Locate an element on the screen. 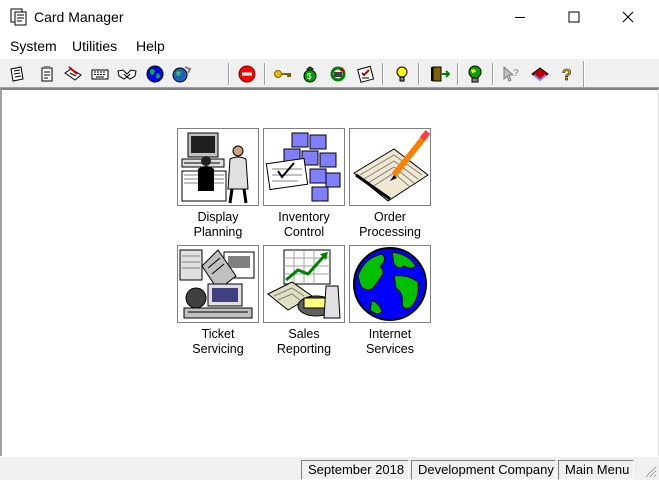  money-bag-button: $ is located at coordinates (310, 74).